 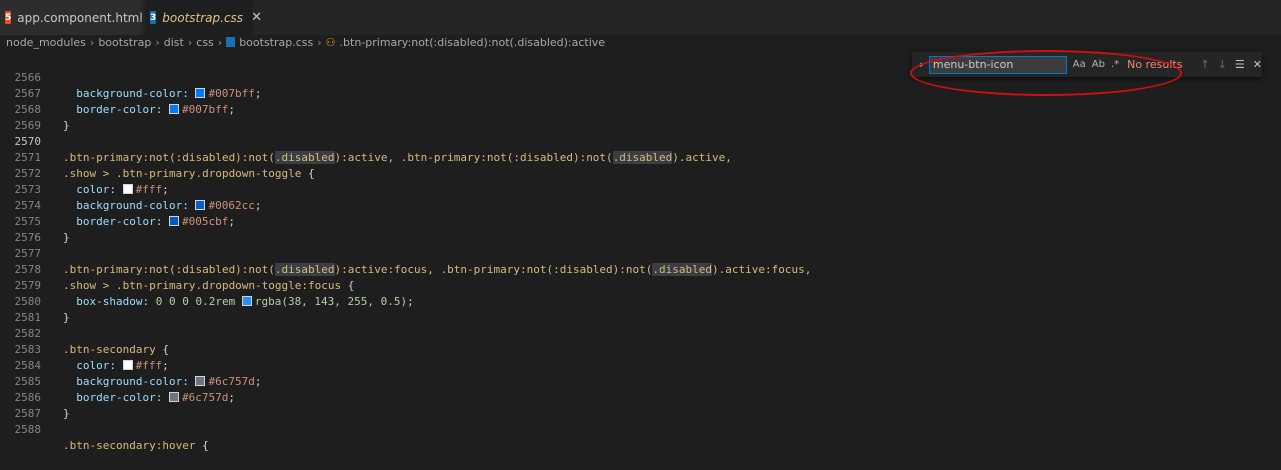 I want to click on code-line: 2583 color: #fff;, so click(x=640, y=349).